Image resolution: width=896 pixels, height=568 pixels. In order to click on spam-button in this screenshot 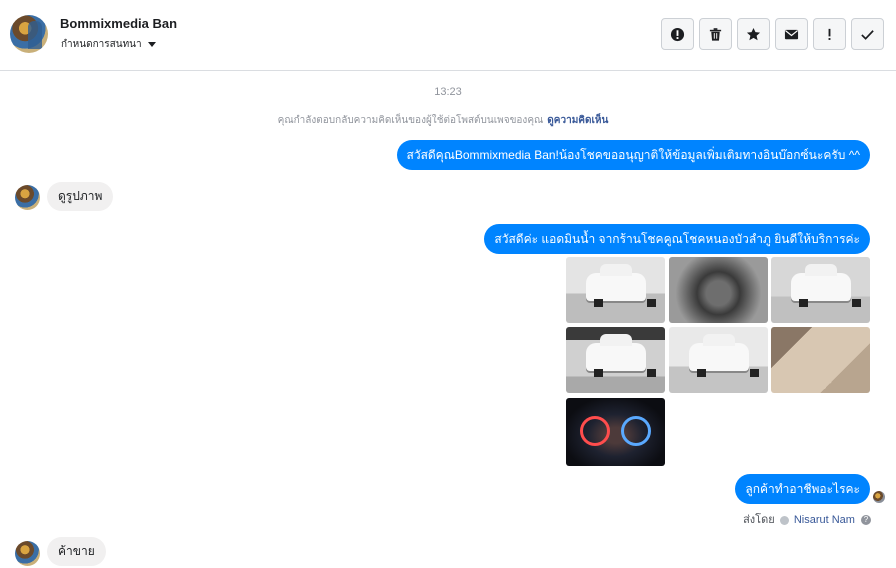, I will do `click(677, 34)`.